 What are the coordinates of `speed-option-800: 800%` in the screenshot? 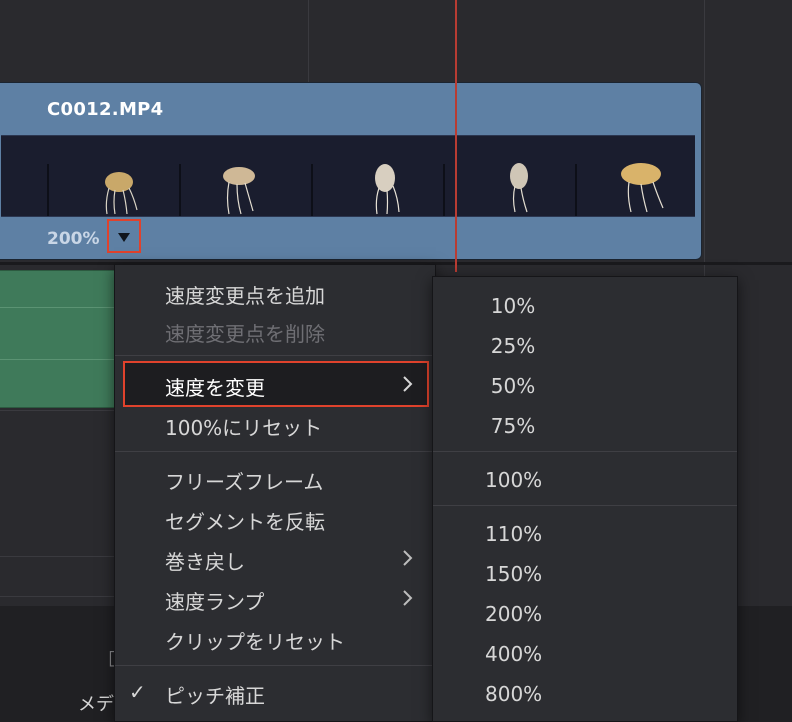 It's located at (585, 693).